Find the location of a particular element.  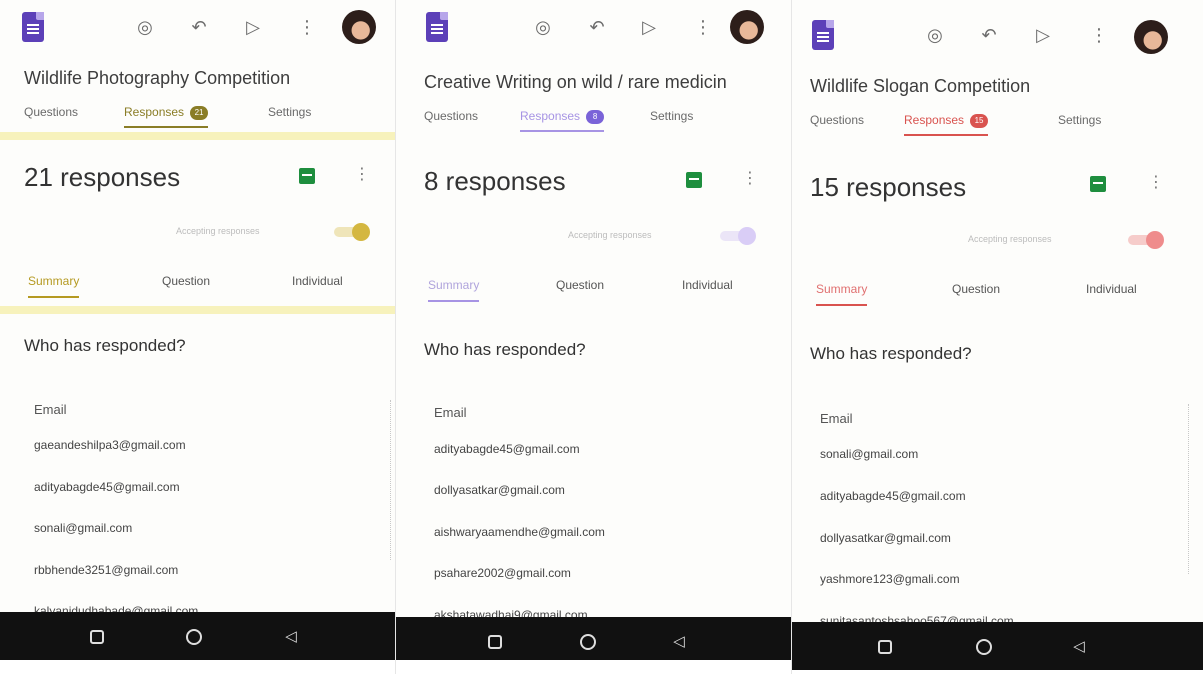

responses-count-badge: 21 is located at coordinates (199, 112).